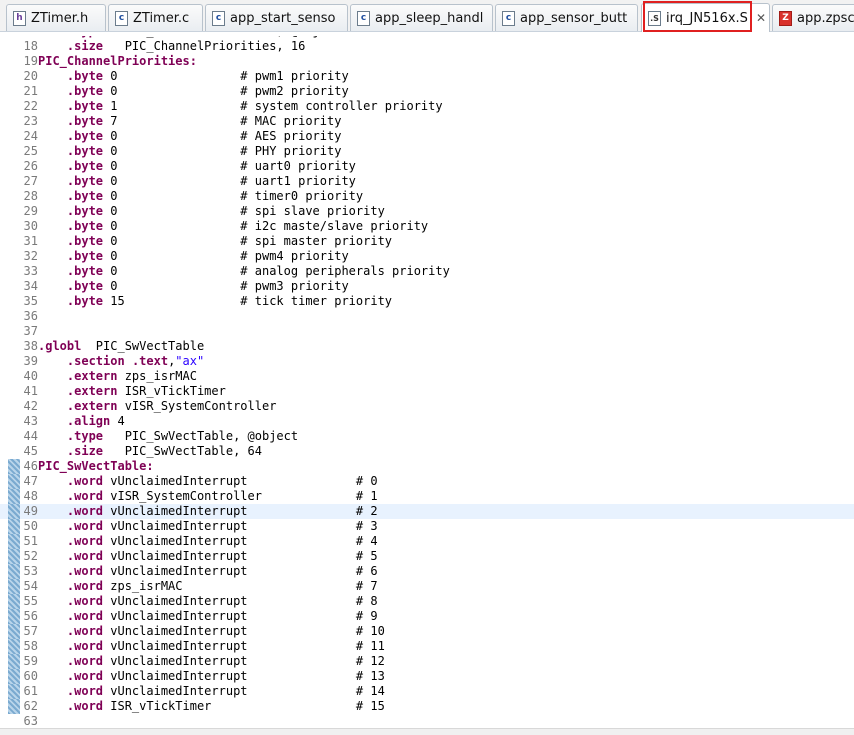  What do you see at coordinates (427, 361) in the screenshot?
I see `code-line: 39 .section .text,"ax"` at bounding box center [427, 361].